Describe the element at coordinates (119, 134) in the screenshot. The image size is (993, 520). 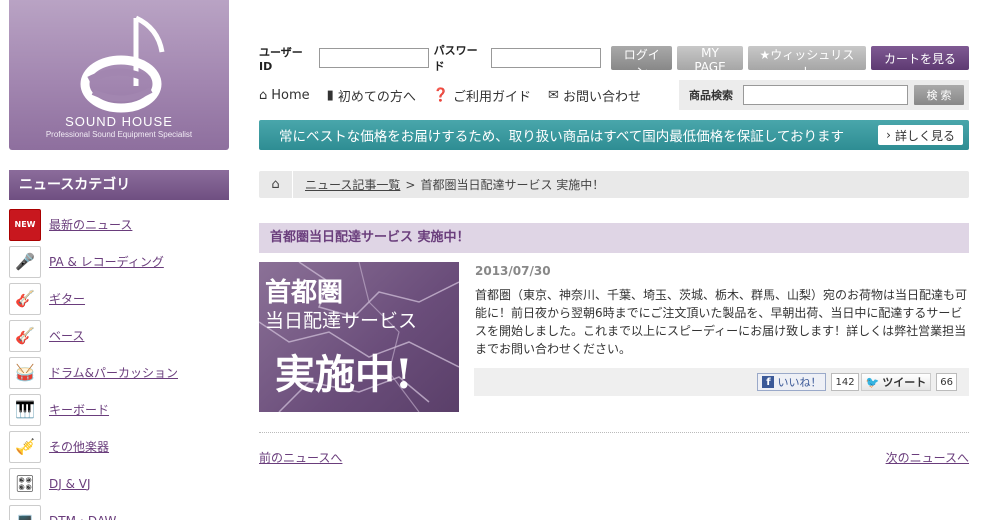
I see `logo-tagline: Professional Sound Equipment Specialist` at that location.